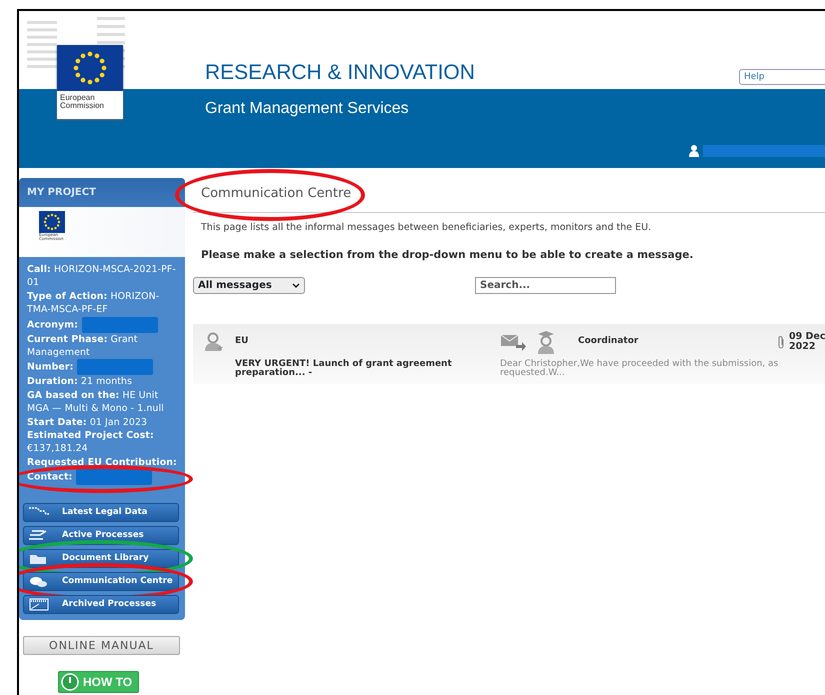 This screenshot has width=825, height=695. Describe the element at coordinates (513, 341) in the screenshot. I see `envelope-arrow-icon` at that location.